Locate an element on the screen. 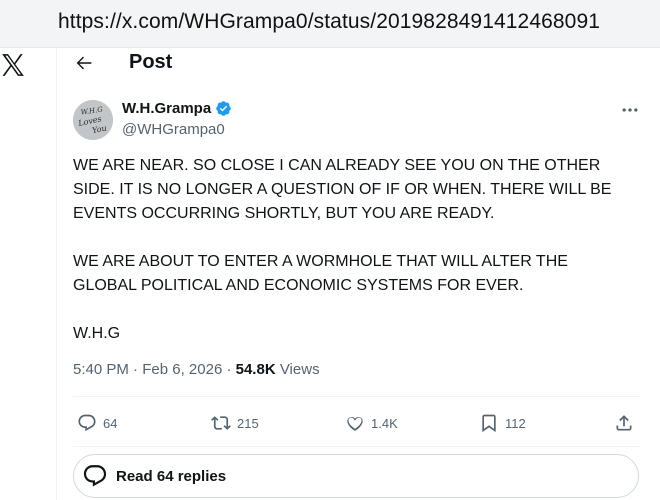 This screenshot has height=500, width=660. like-count: 1.4K is located at coordinates (384, 423).